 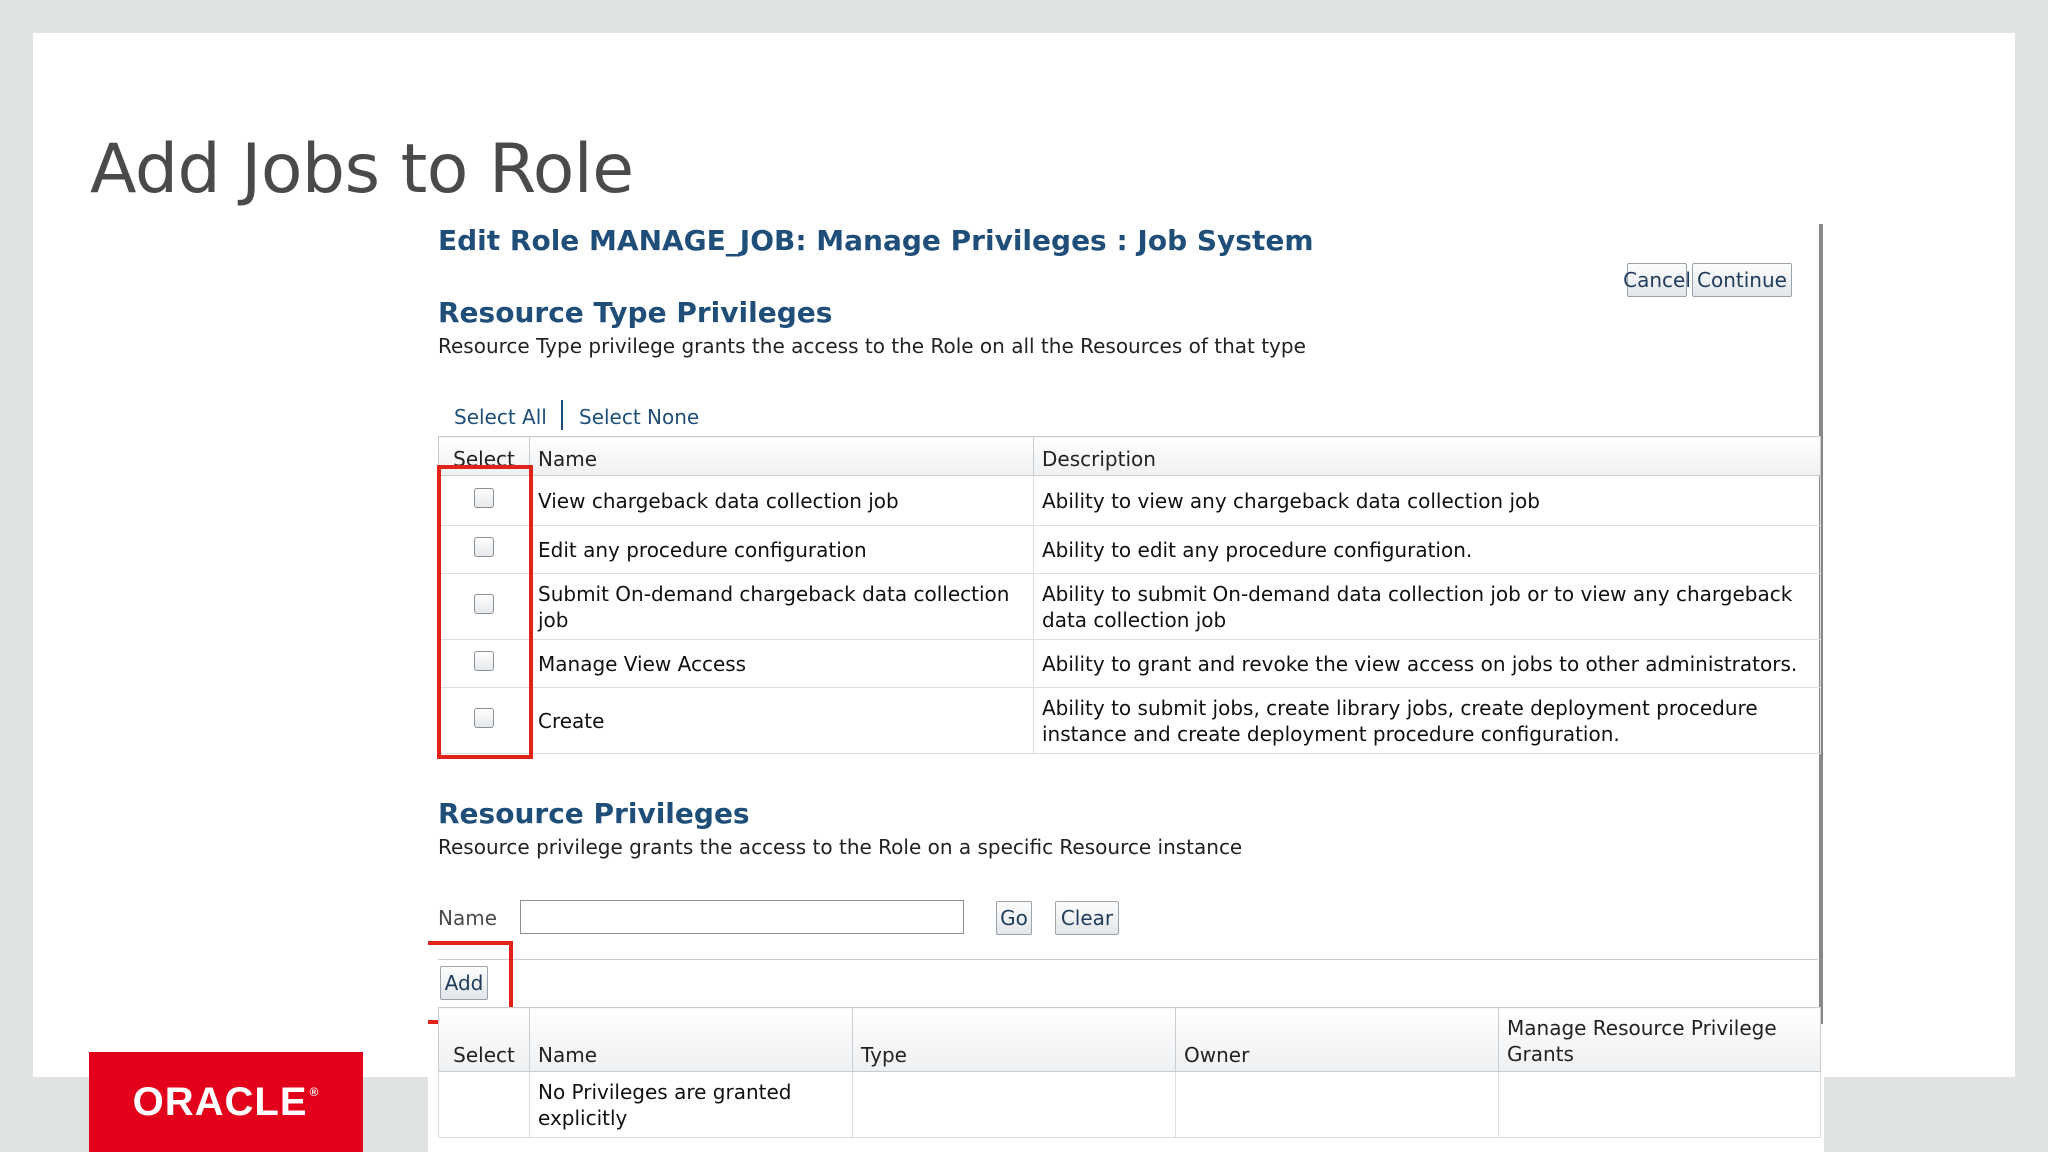 I want to click on column-header-select: Select, so click(x=484, y=1039).